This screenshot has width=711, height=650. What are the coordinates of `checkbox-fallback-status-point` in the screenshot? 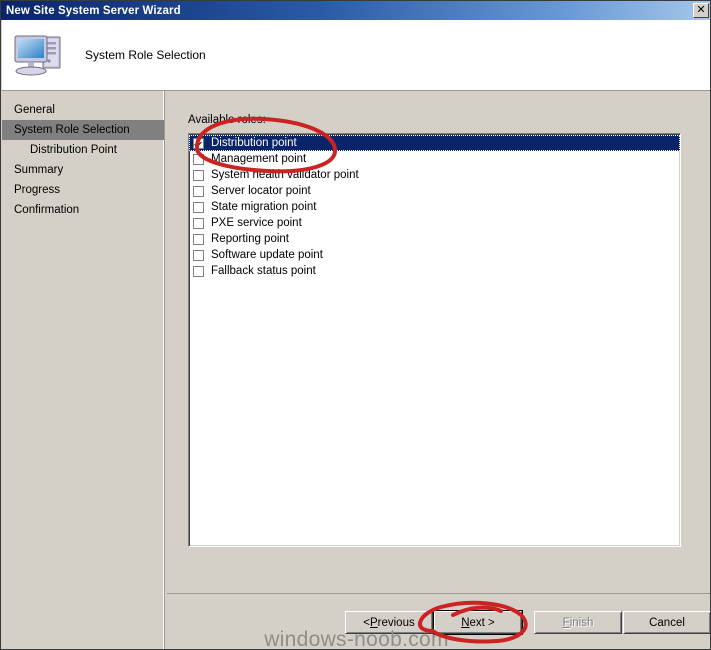 It's located at (198, 271).